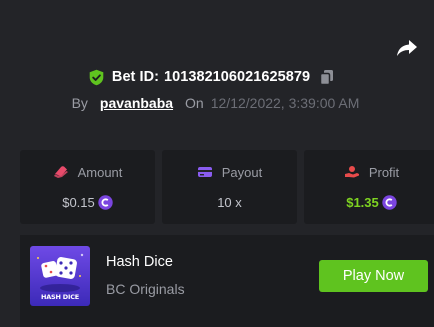 Image resolution: width=434 pixels, height=327 pixels. What do you see at coordinates (60, 297) in the screenshot?
I see `game-thumbnail-label: HASH DICE` at bounding box center [60, 297].